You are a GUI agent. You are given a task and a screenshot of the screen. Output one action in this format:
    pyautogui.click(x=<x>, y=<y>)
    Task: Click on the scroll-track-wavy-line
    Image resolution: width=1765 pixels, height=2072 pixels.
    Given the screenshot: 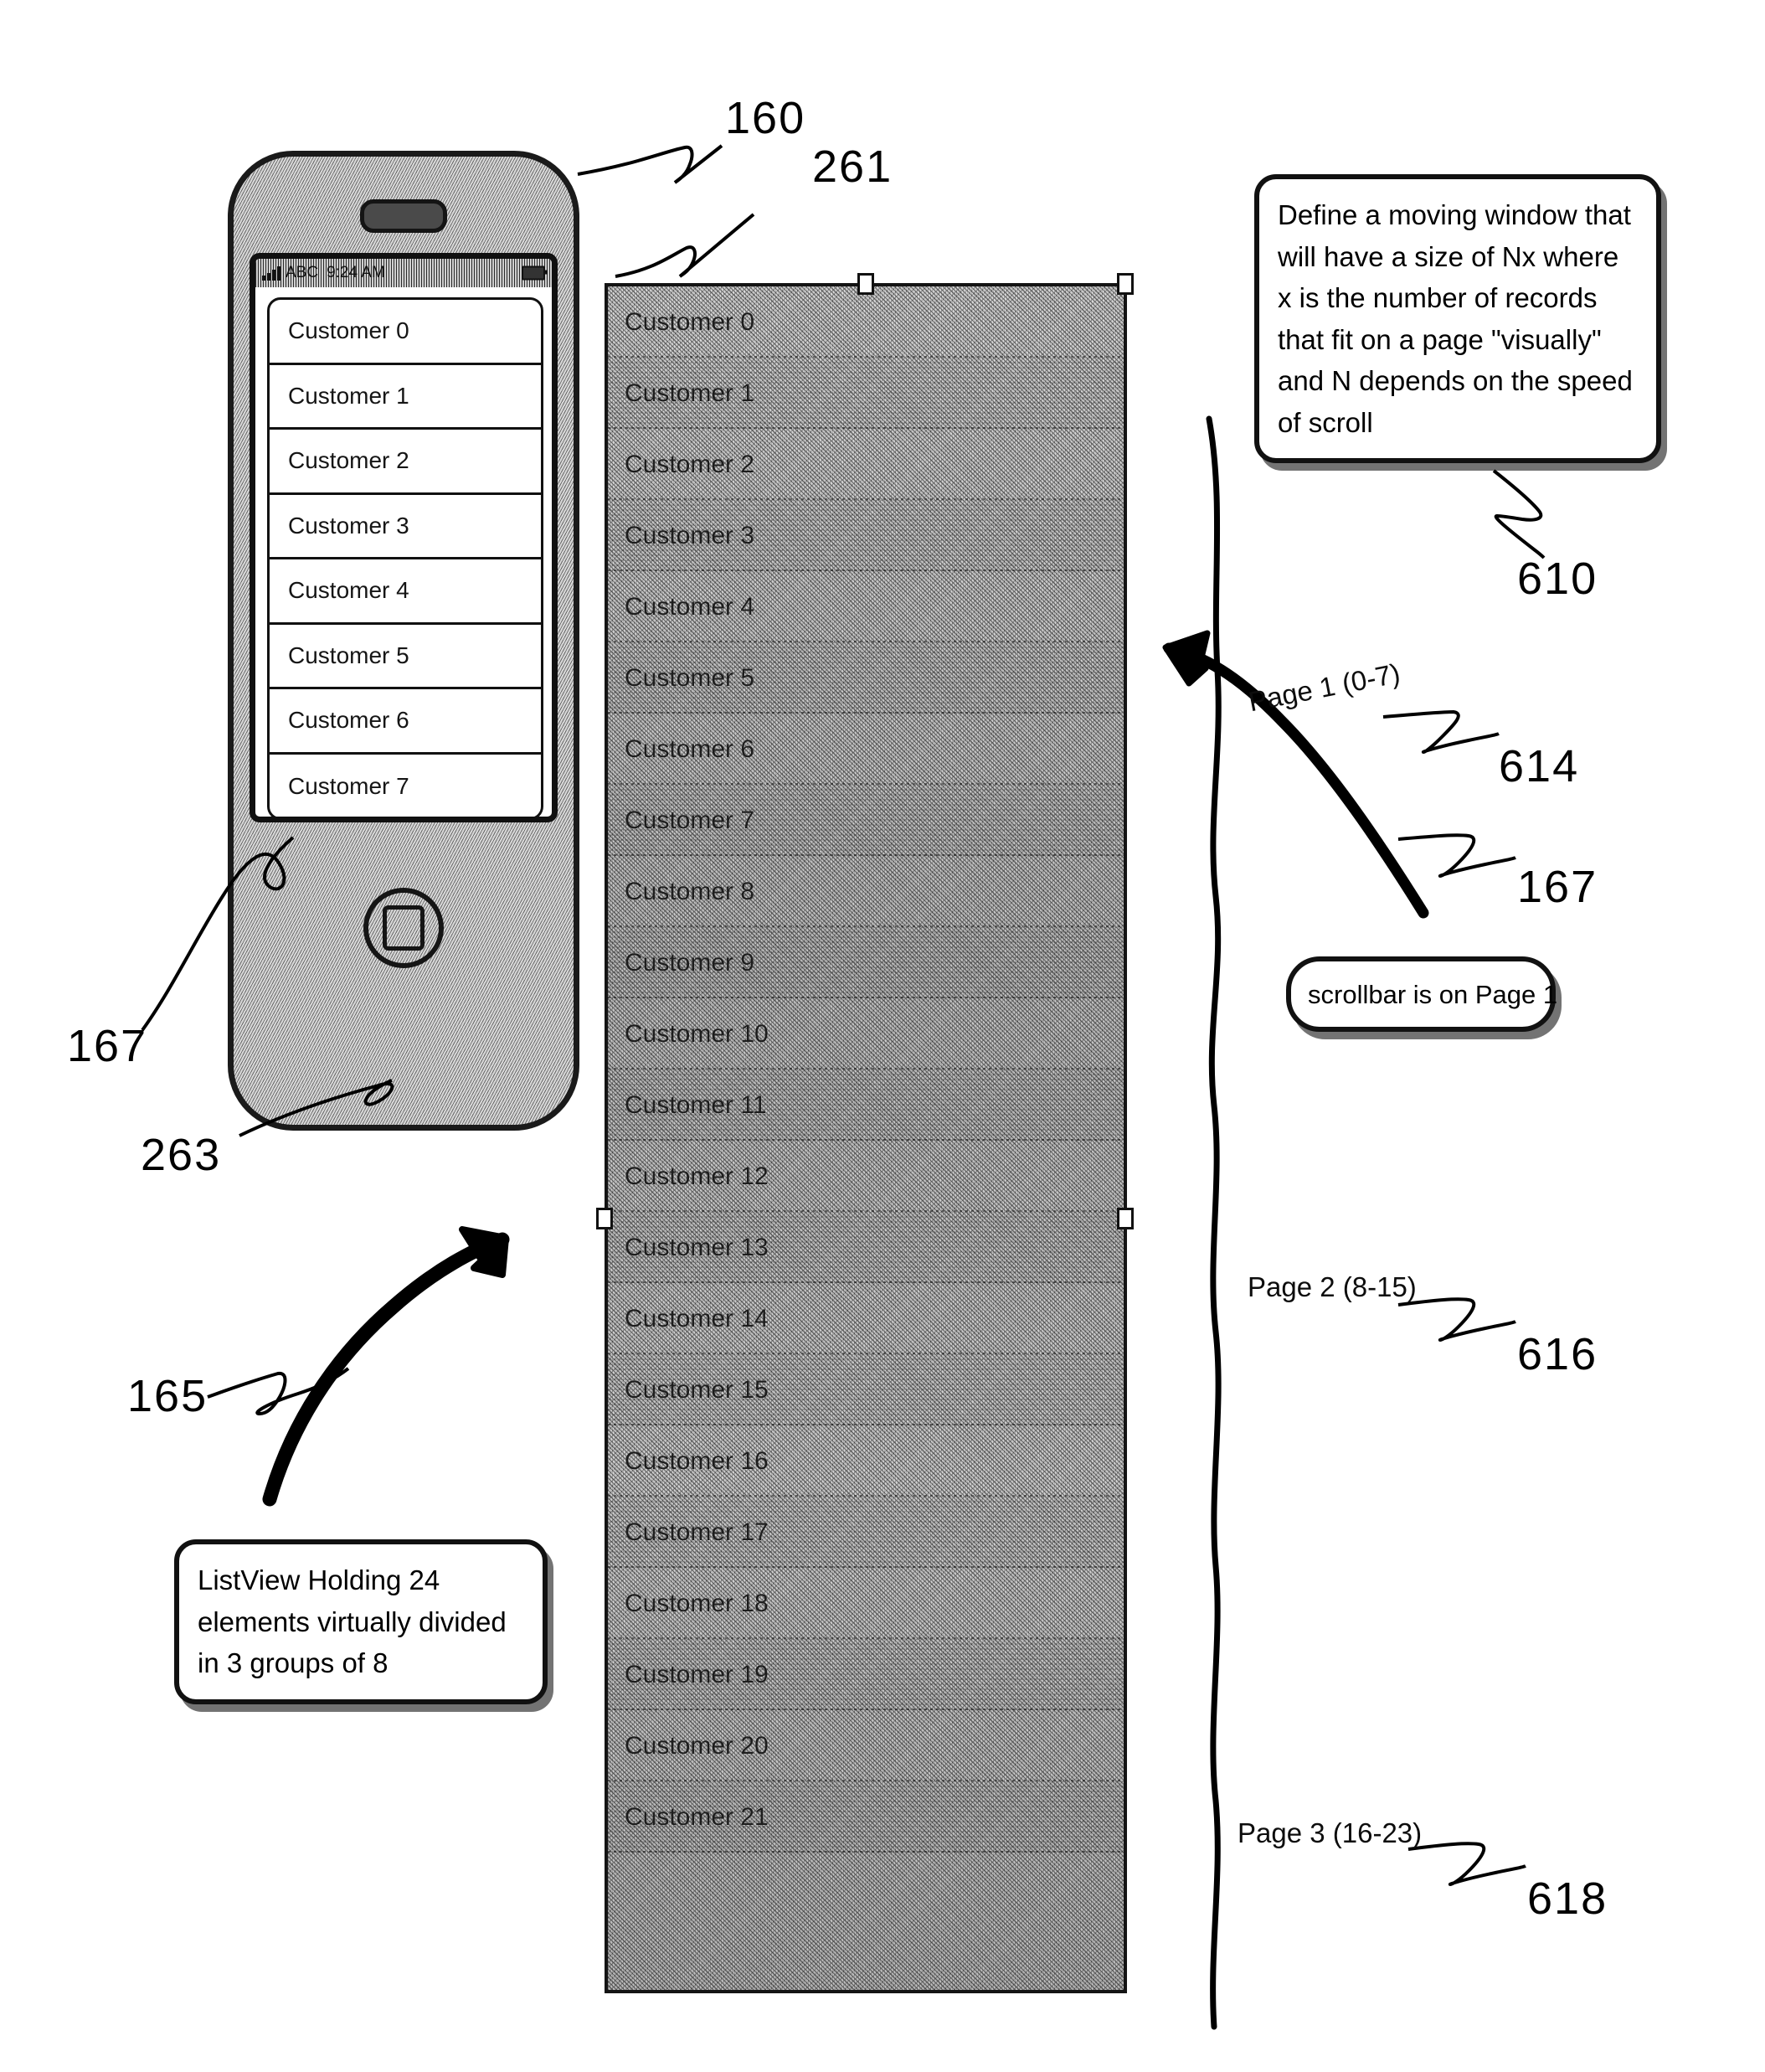 What is the action you would take?
    pyautogui.click(x=1214, y=1222)
    